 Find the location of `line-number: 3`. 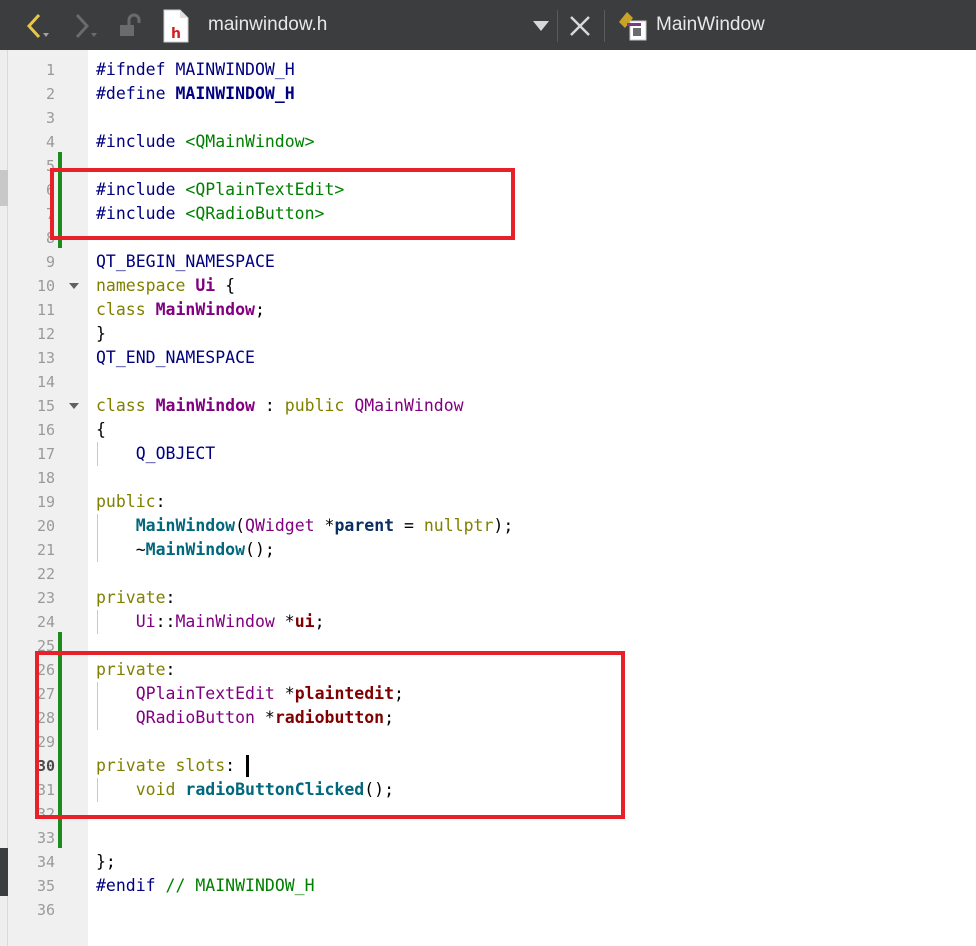

line-number: 3 is located at coordinates (50, 118).